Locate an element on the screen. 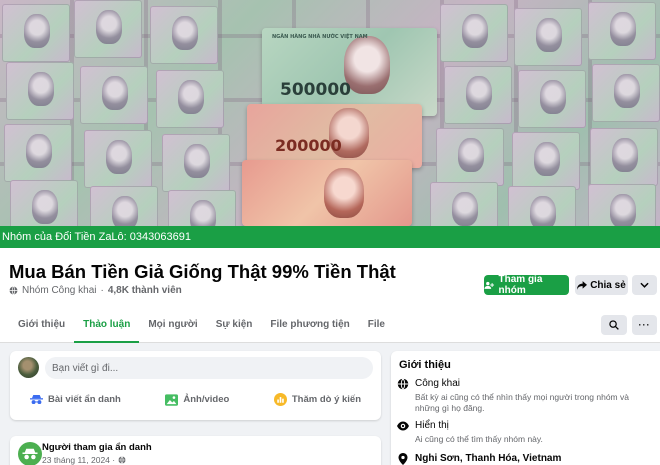  tab-people: Mọi người is located at coordinates (172, 328).